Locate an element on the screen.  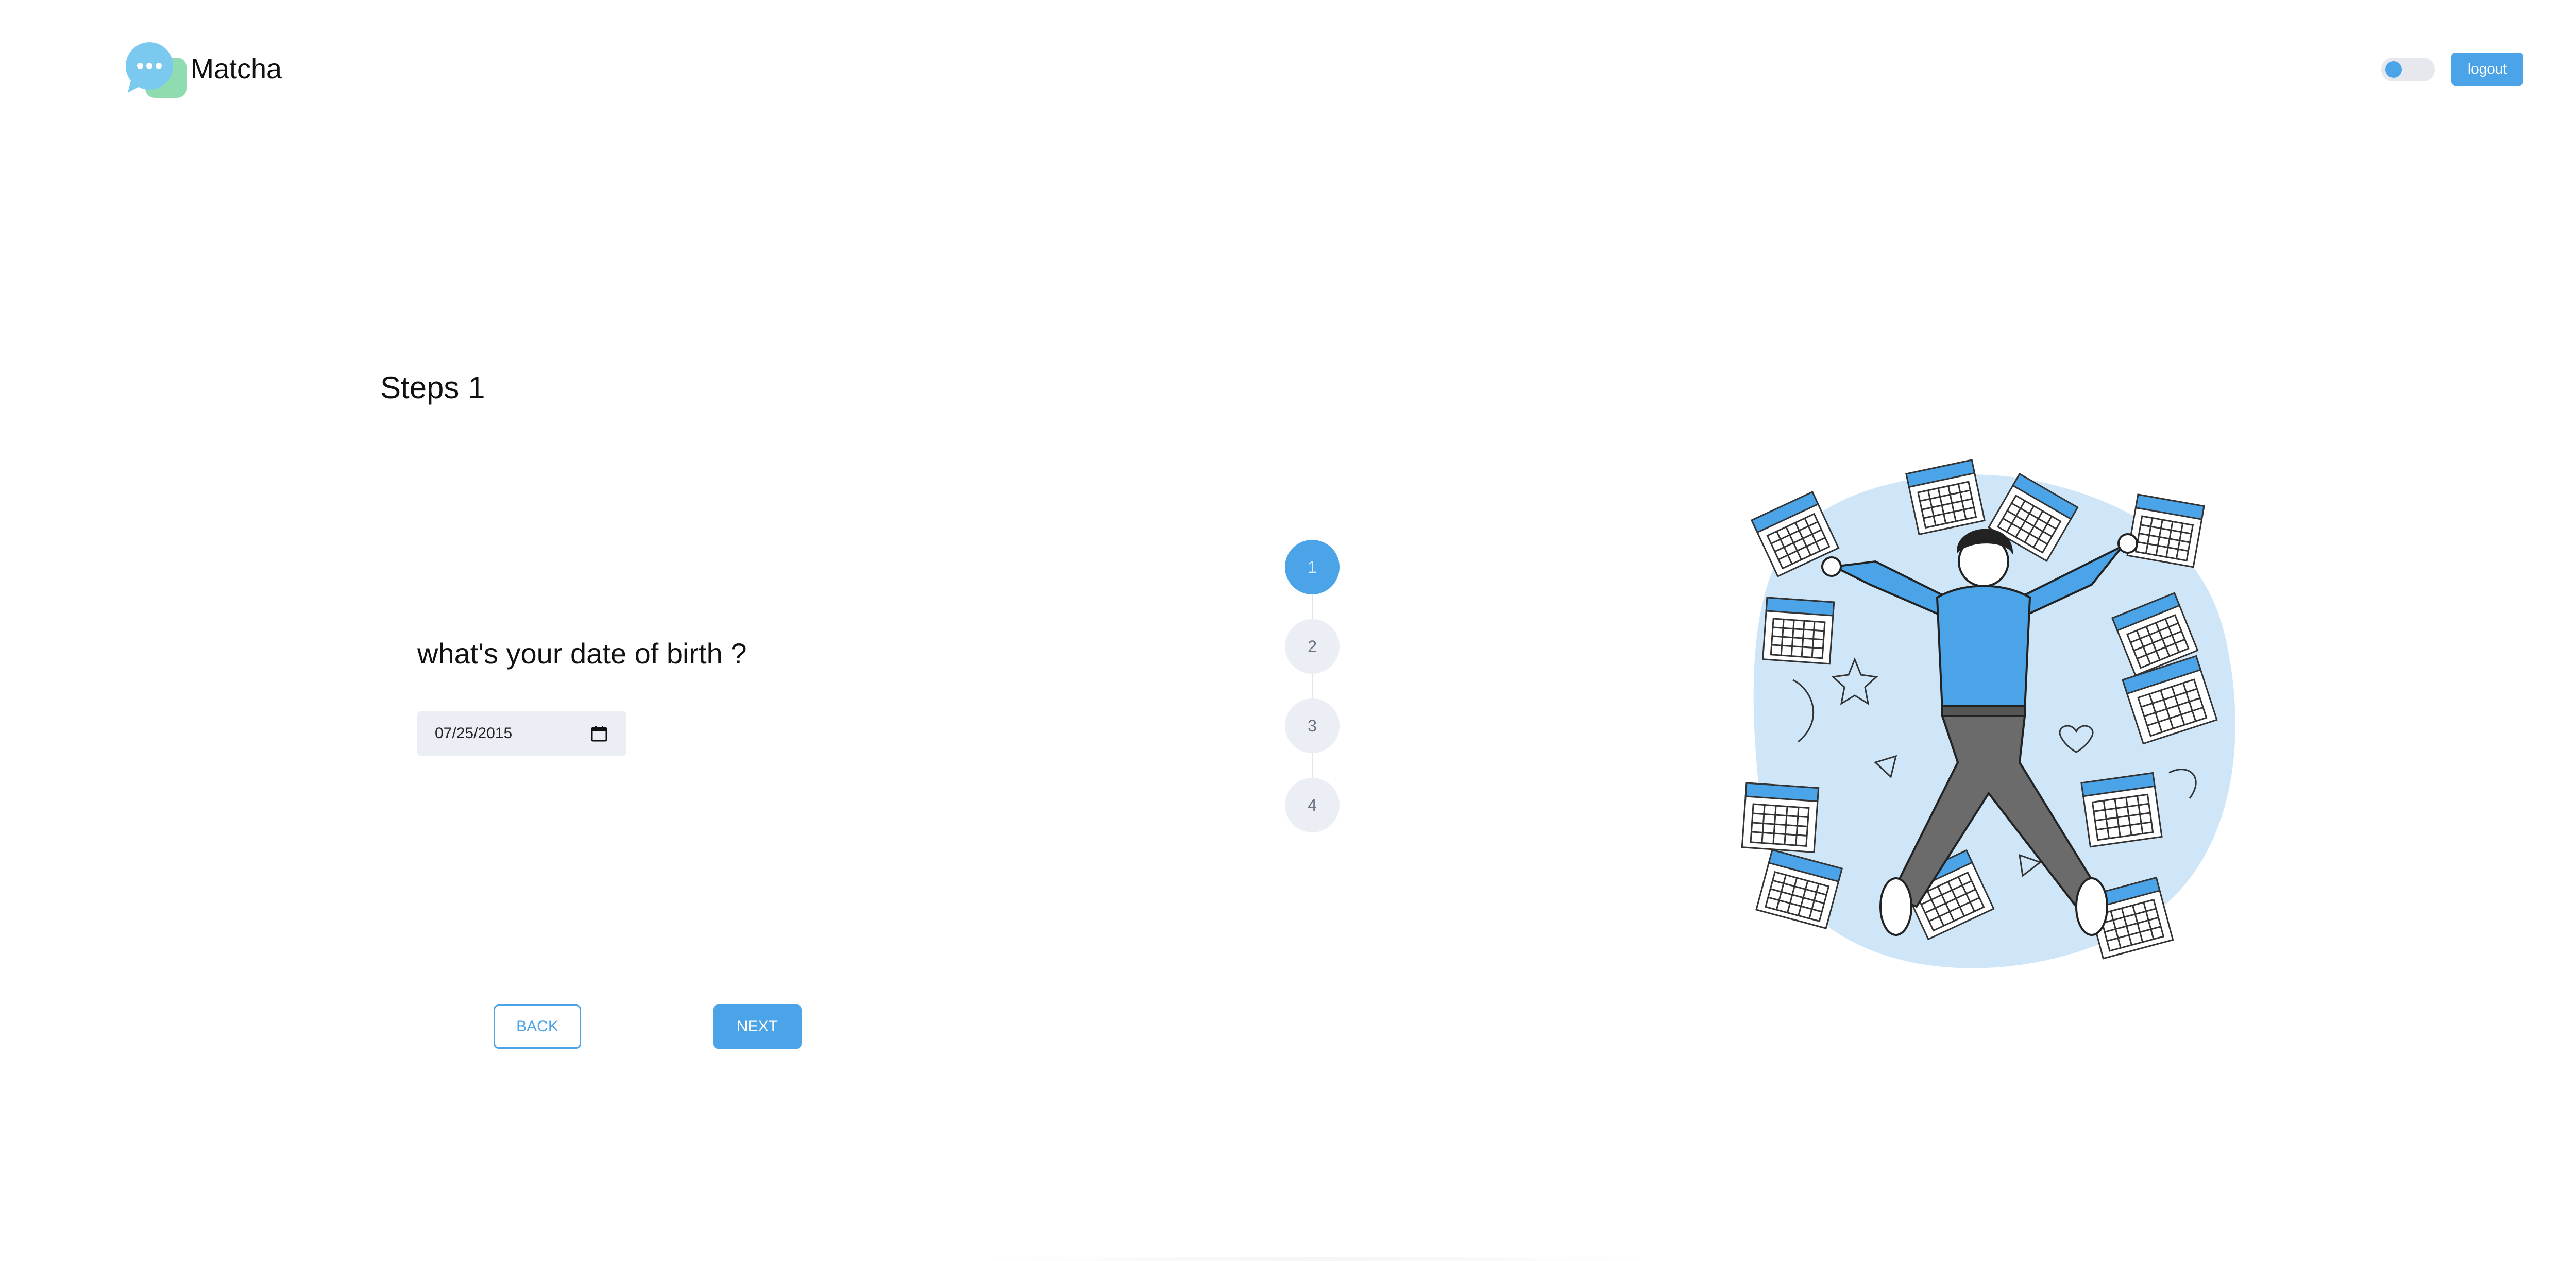
steps-title: Steps 1 is located at coordinates (433, 387).